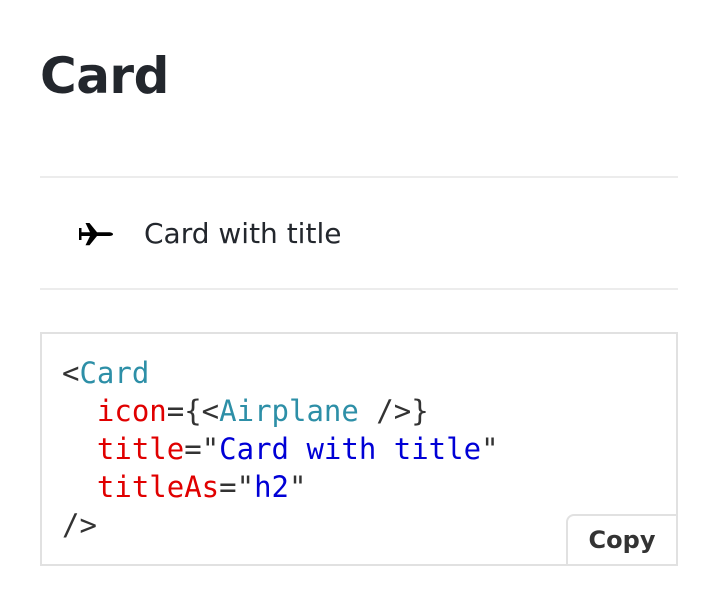 Image resolution: width=718 pixels, height=606 pixels. What do you see at coordinates (71, 373) in the screenshot?
I see `code-token: <` at bounding box center [71, 373].